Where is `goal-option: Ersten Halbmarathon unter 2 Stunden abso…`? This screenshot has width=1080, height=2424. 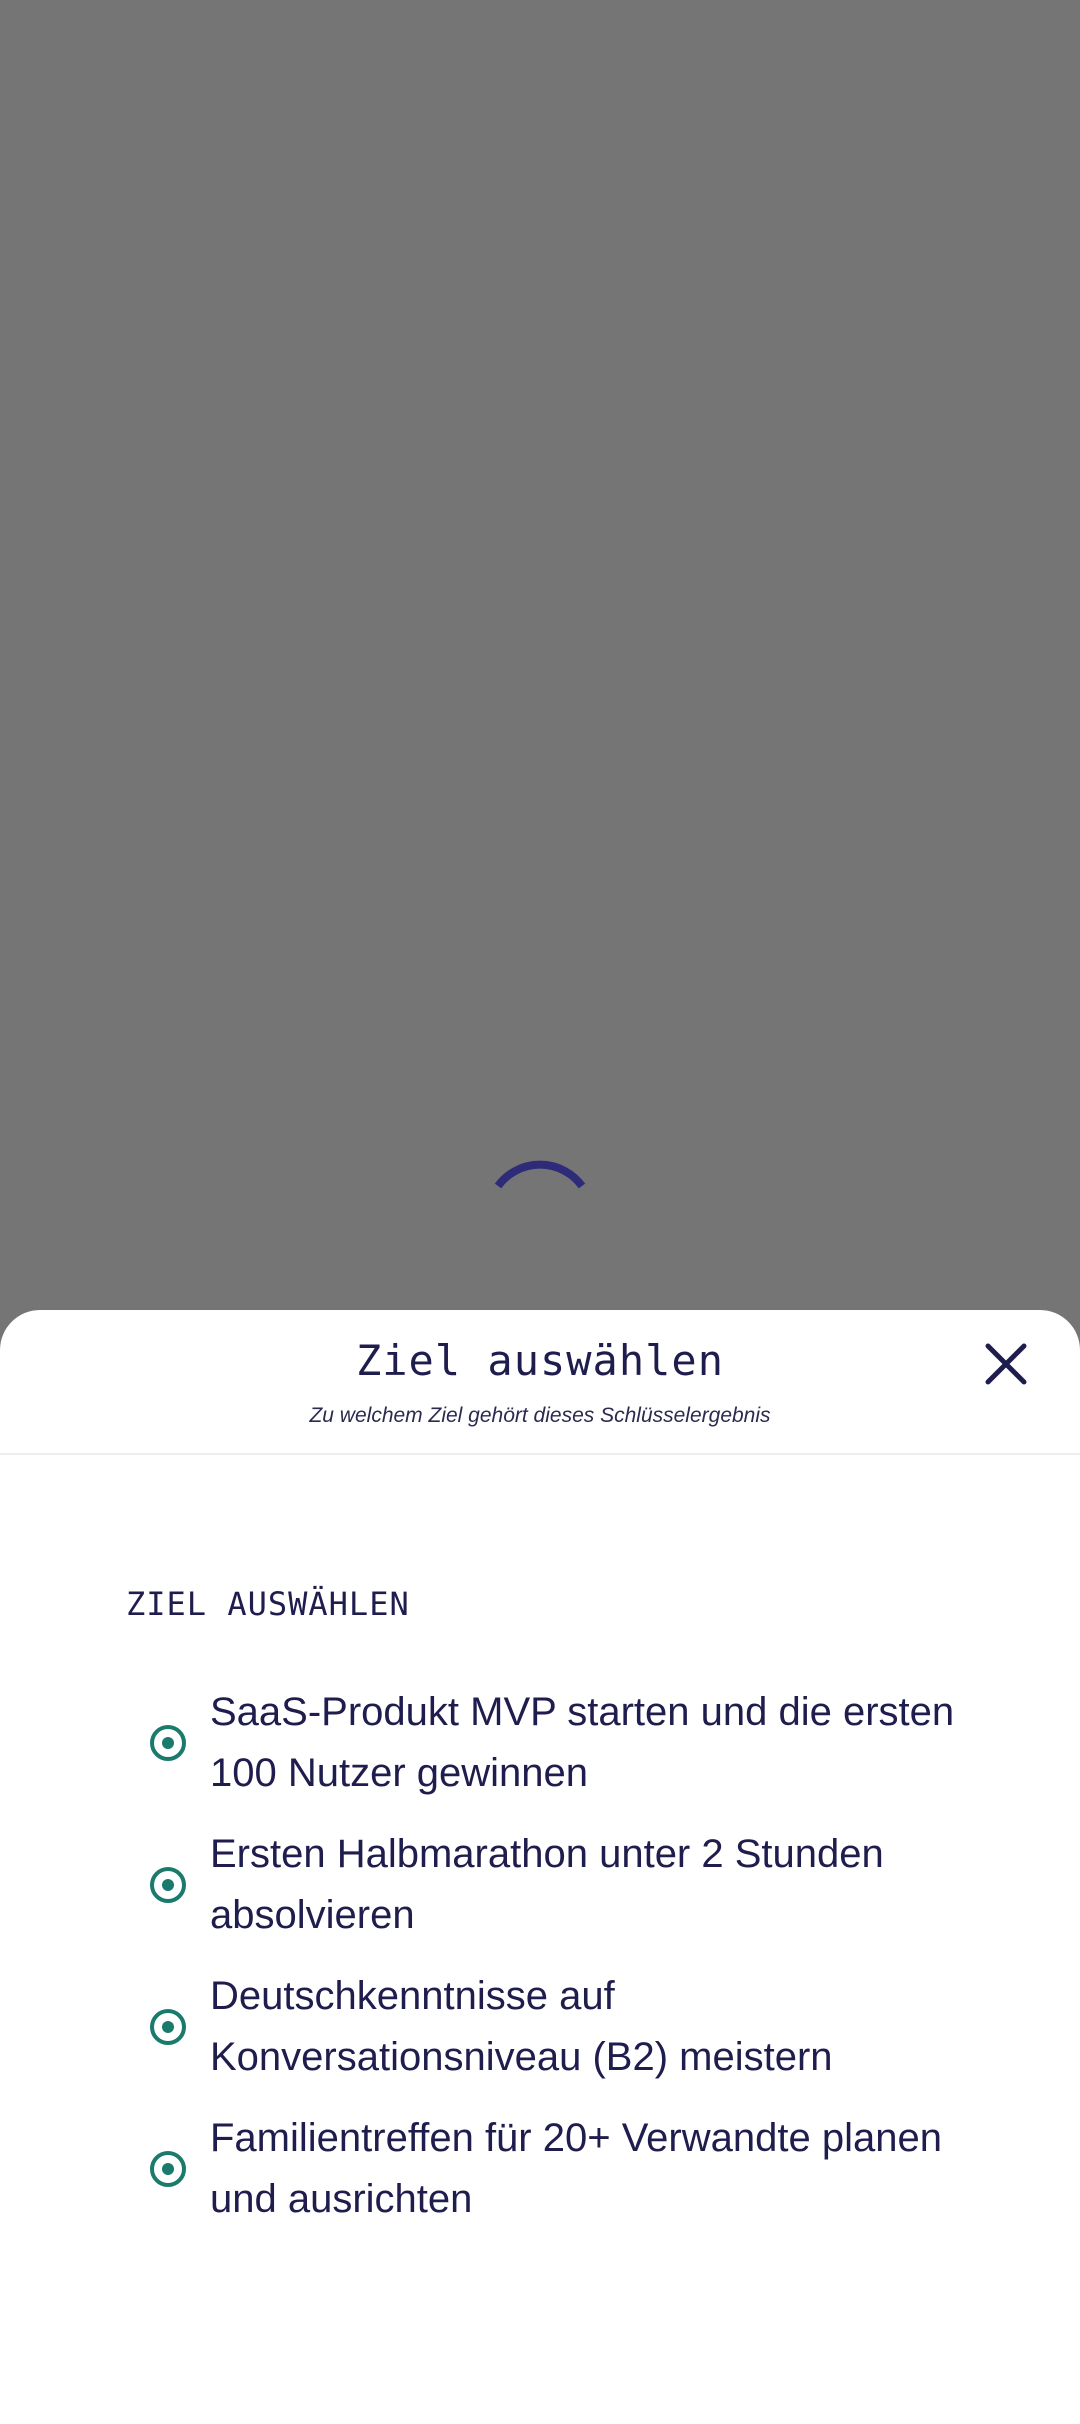
goal-option: Ersten Halbmarathon unter 2 Stunden abso… is located at coordinates (541, 1885).